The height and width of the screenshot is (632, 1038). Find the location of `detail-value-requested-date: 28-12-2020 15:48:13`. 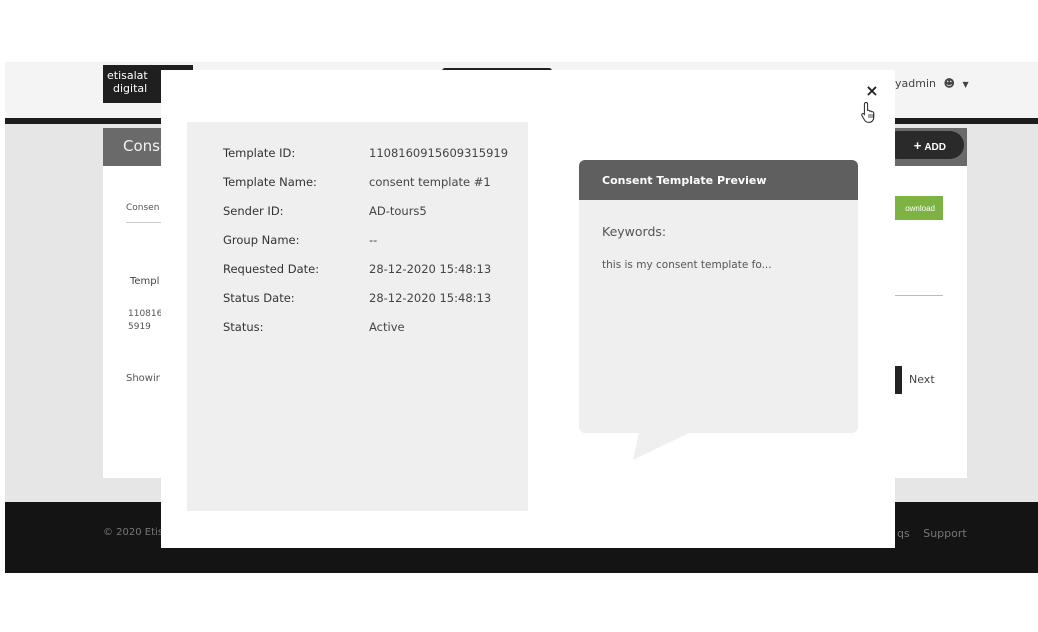

detail-value-requested-date: 28-12-2020 15:48:13 is located at coordinates (430, 269).